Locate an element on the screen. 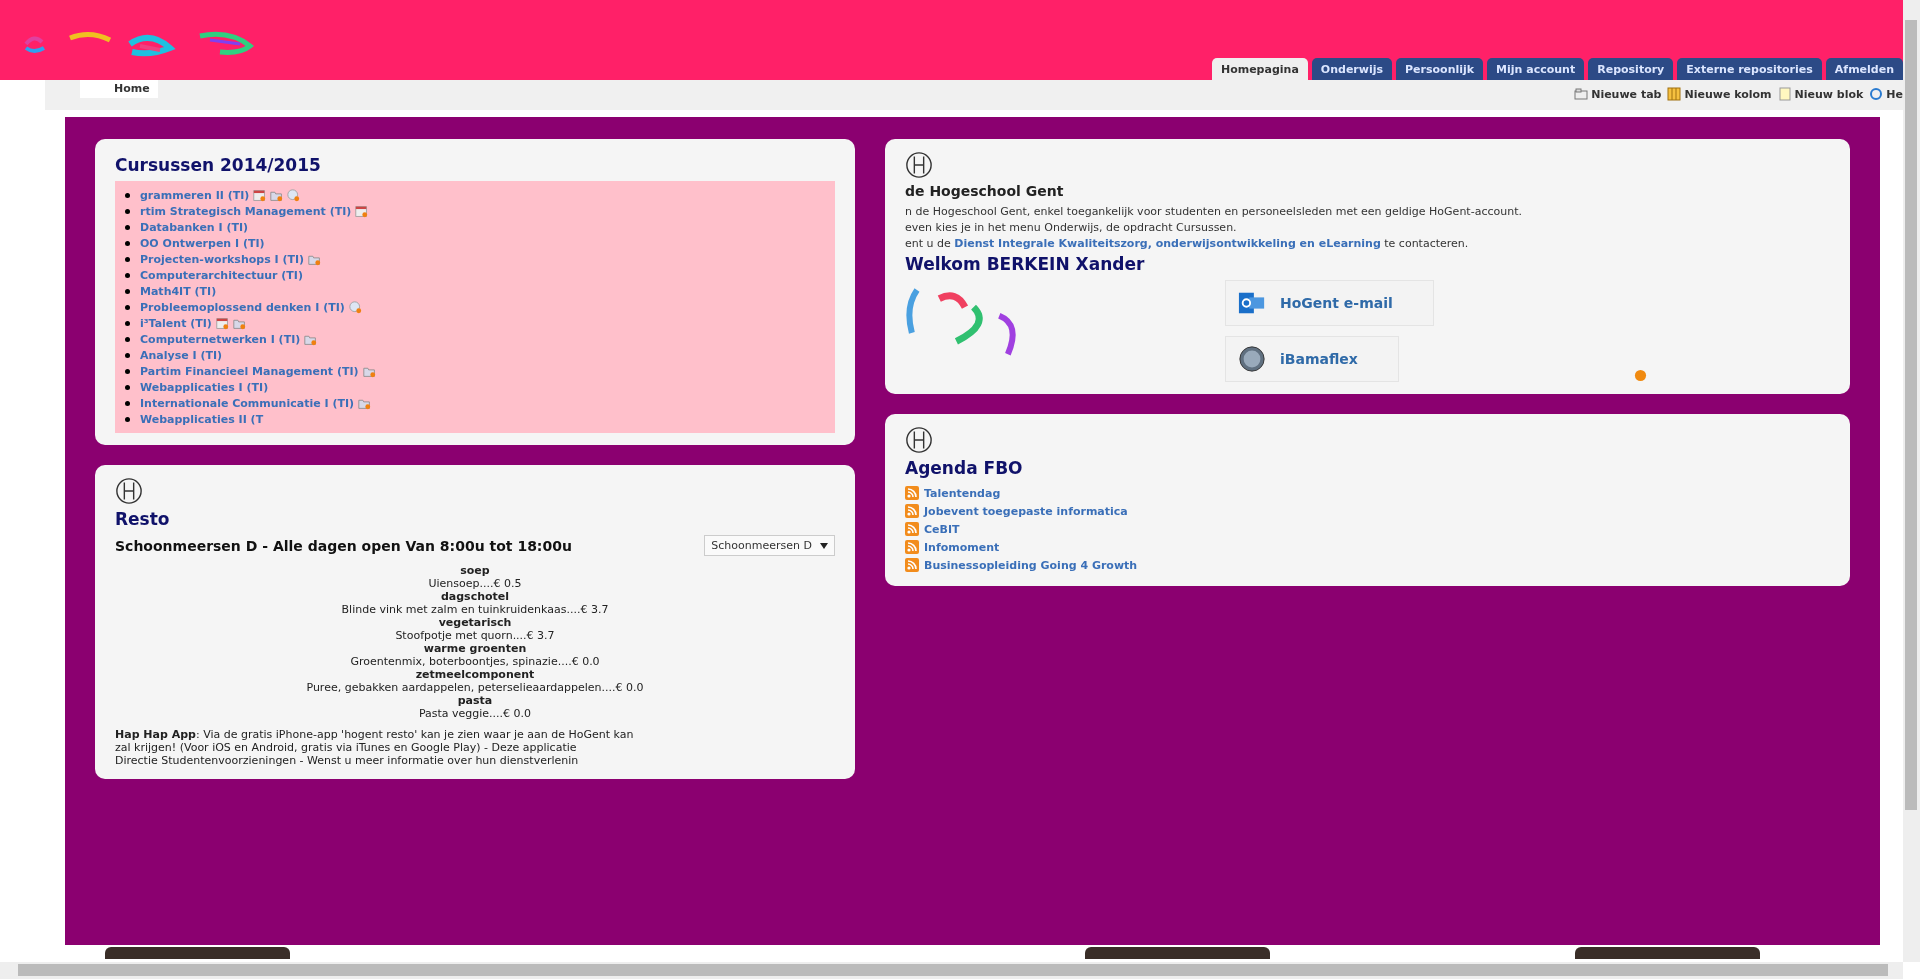  welcome-text: ent u de Dienst Integrale Kwaliteitszorg, onderwijsontwikkeling en eLearning te contacteren. is located at coordinates (1187, 243).